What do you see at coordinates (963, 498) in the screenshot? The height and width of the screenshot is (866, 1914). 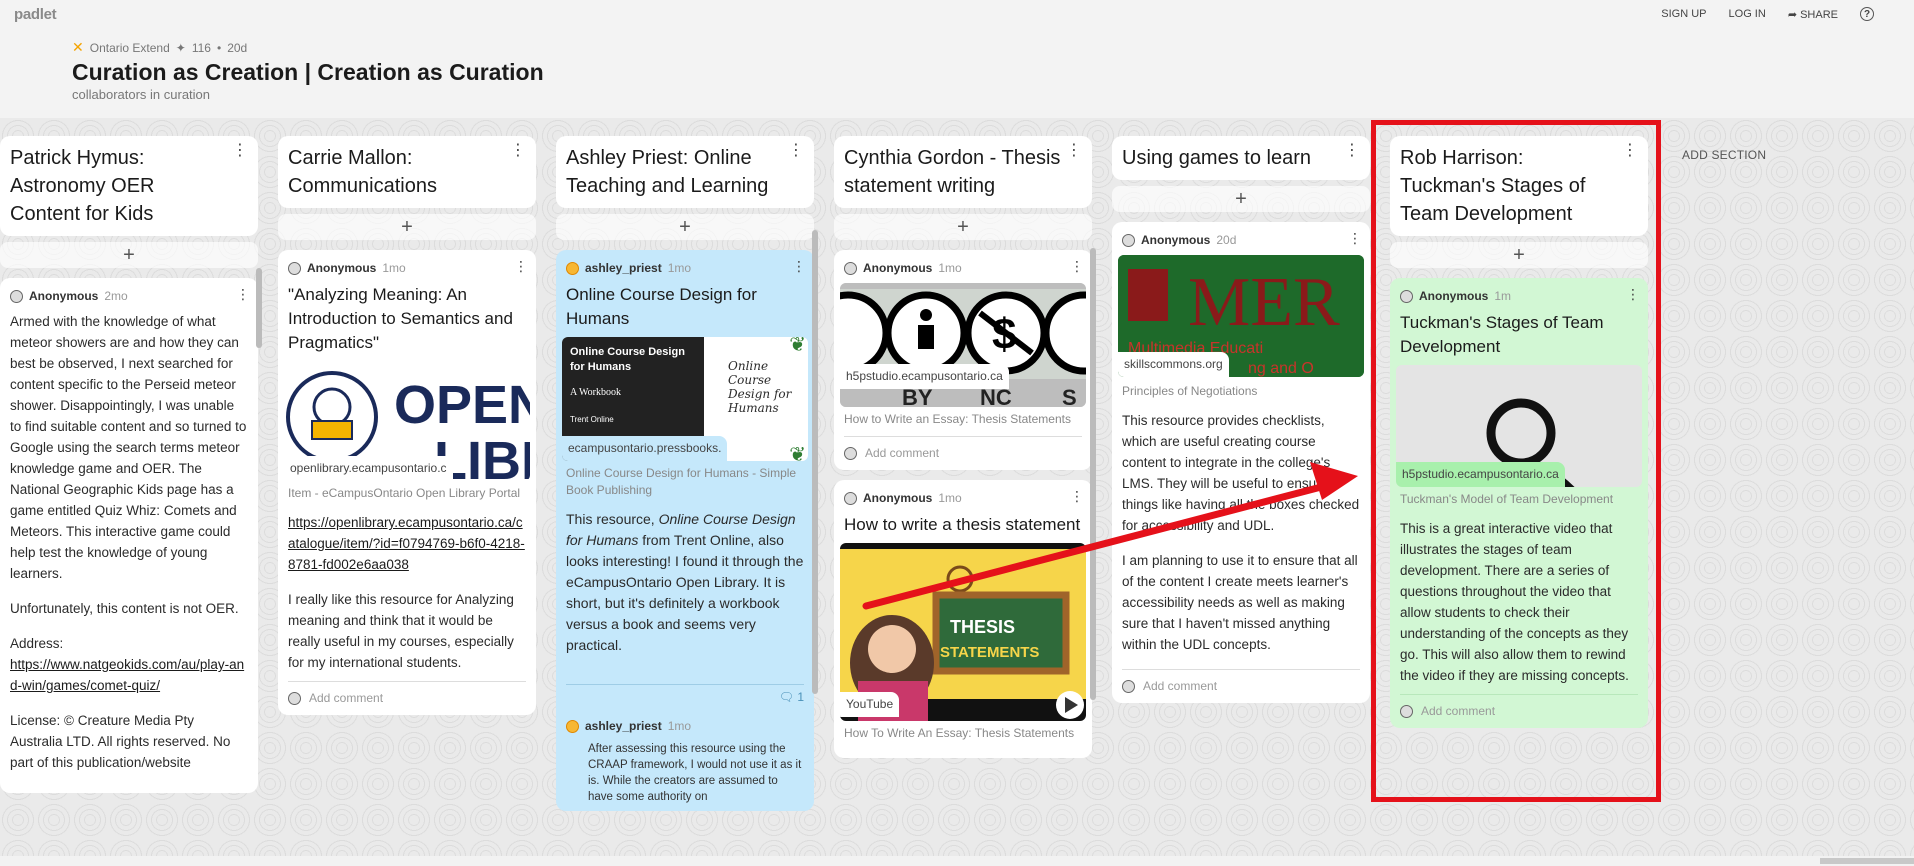 I see `post-author: Anonymous 1mo` at bounding box center [963, 498].